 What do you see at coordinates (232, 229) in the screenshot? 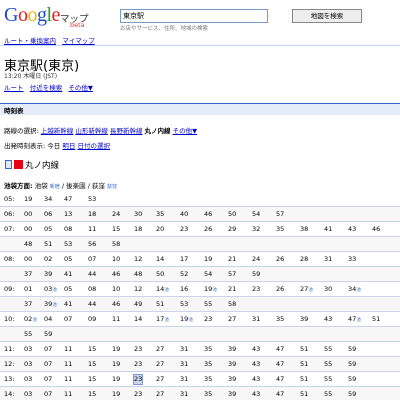
I see `departure-minute: 29` at bounding box center [232, 229].